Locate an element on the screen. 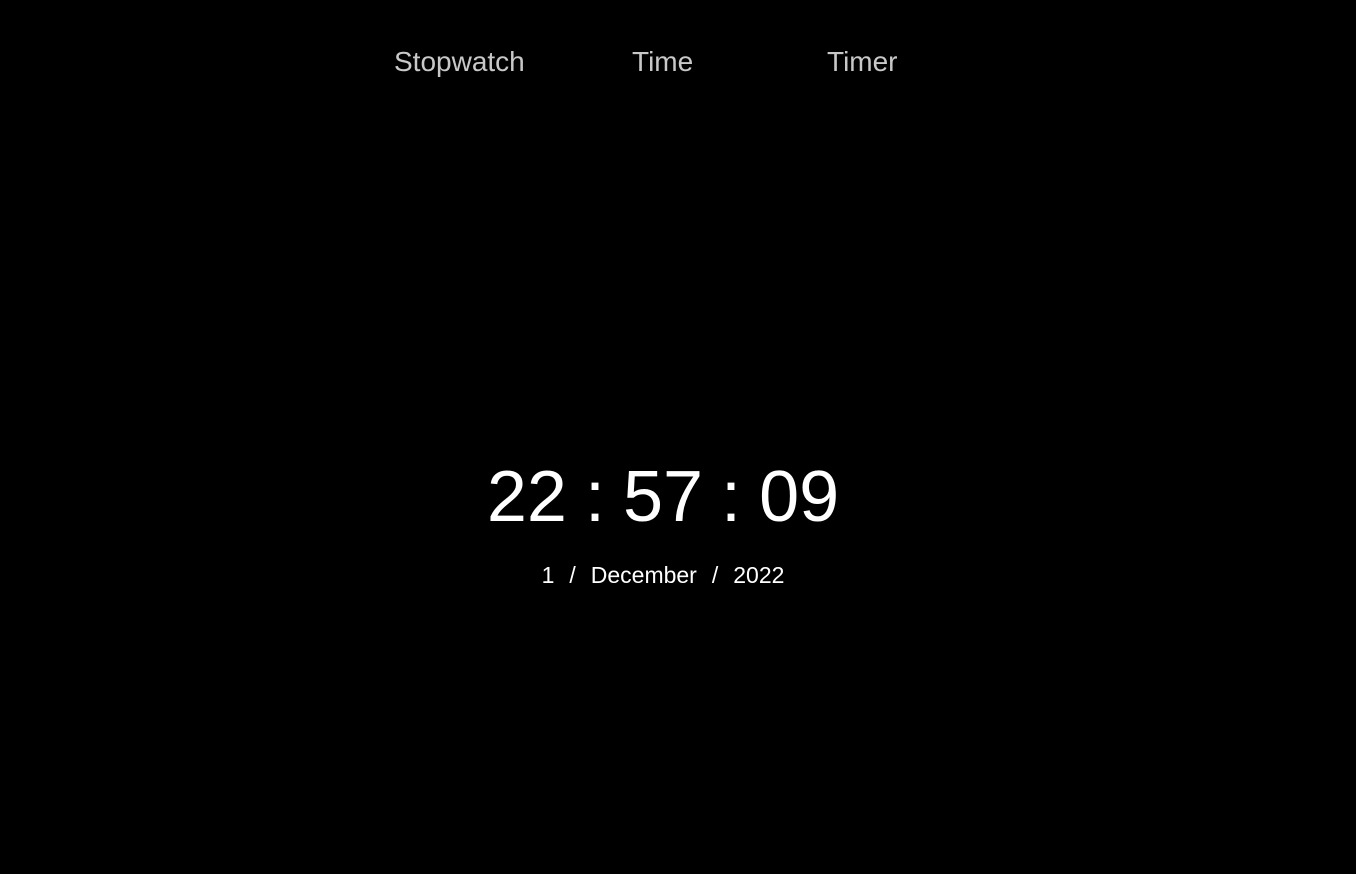  hours-value: 22 is located at coordinates (526, 497).